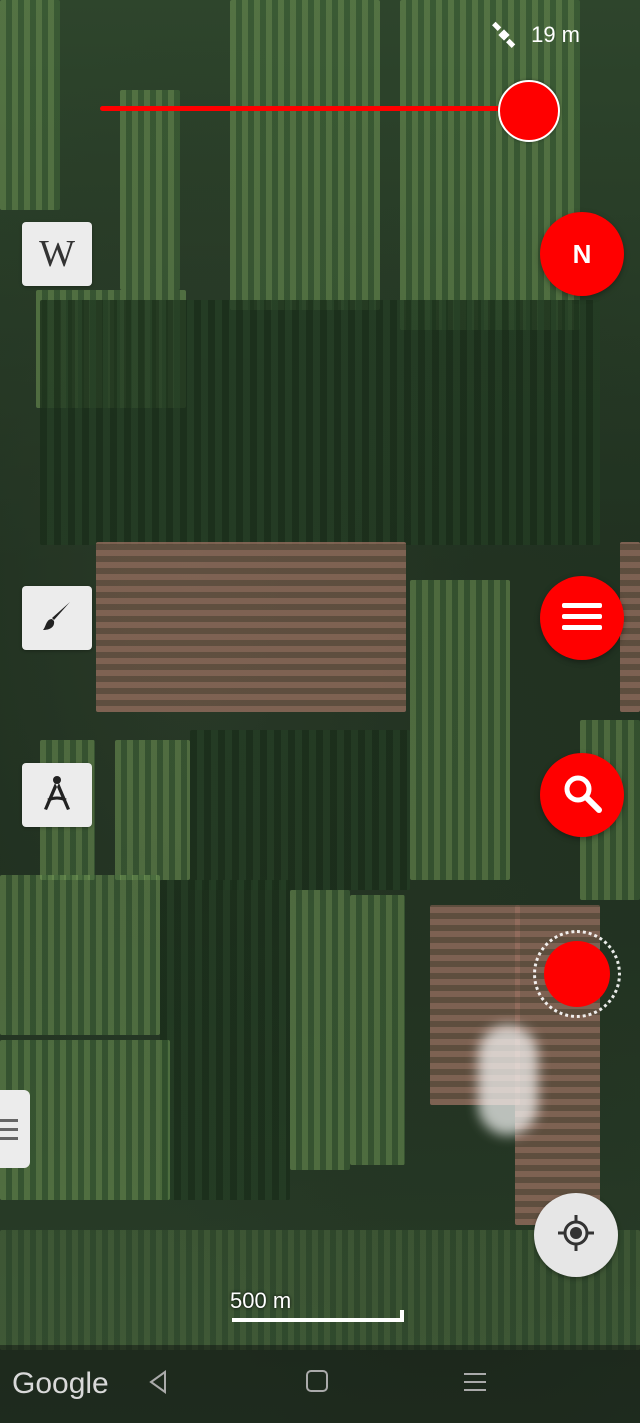 The image size is (640, 1423). I want to click on draw-button, so click(57, 618).